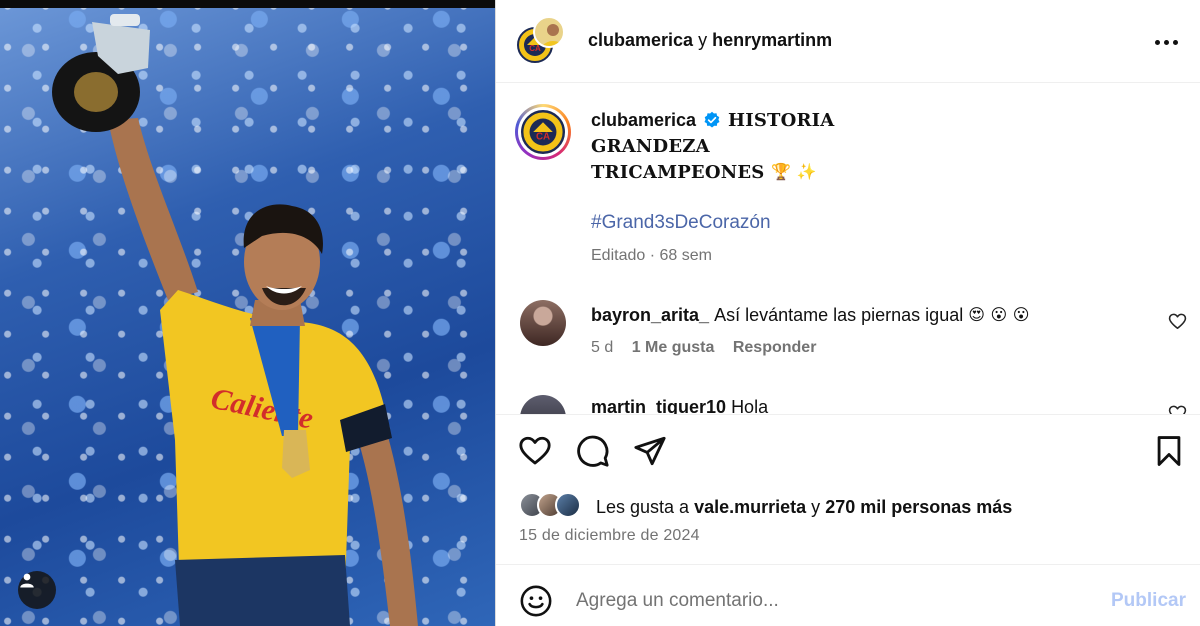  I want to click on caption-emojis: 🏆 ✨, so click(793, 171).